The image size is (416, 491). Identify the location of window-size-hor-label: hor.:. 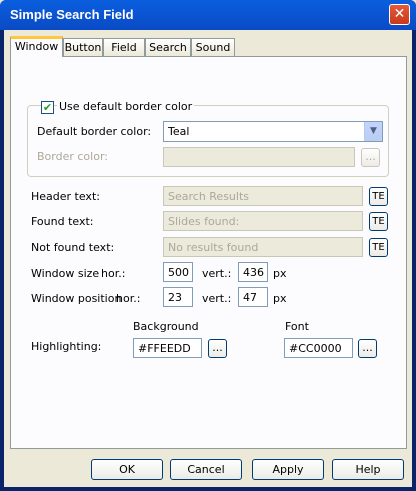
(113, 273).